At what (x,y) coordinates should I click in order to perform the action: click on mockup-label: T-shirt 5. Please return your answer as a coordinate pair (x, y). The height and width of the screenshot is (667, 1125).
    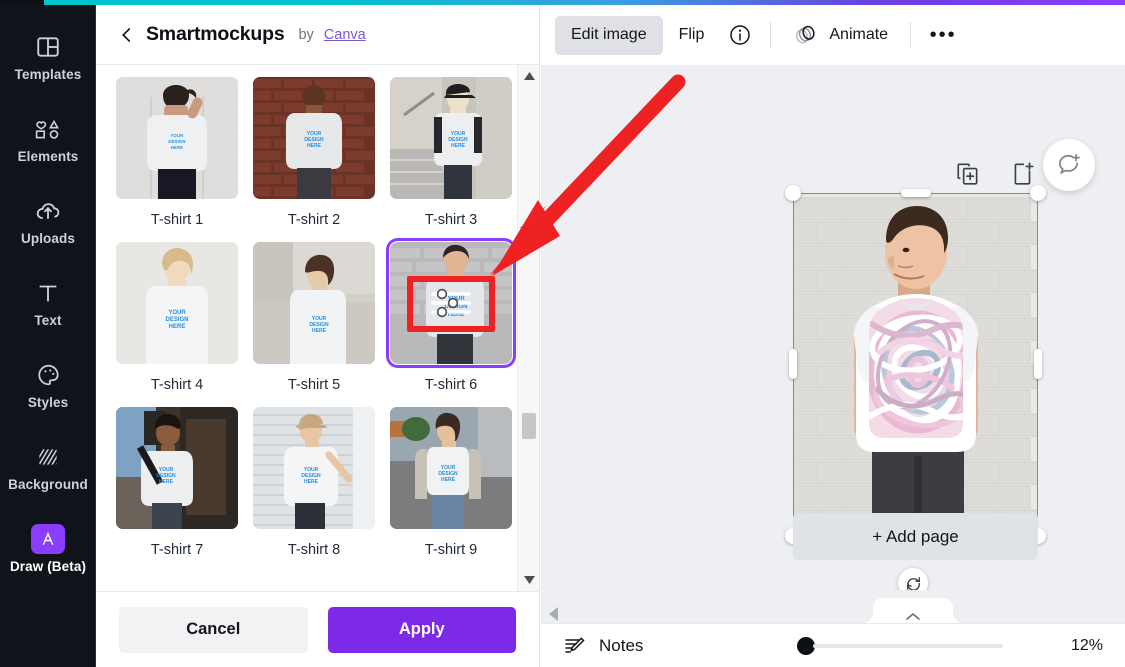
    Looking at the image, I should click on (314, 385).